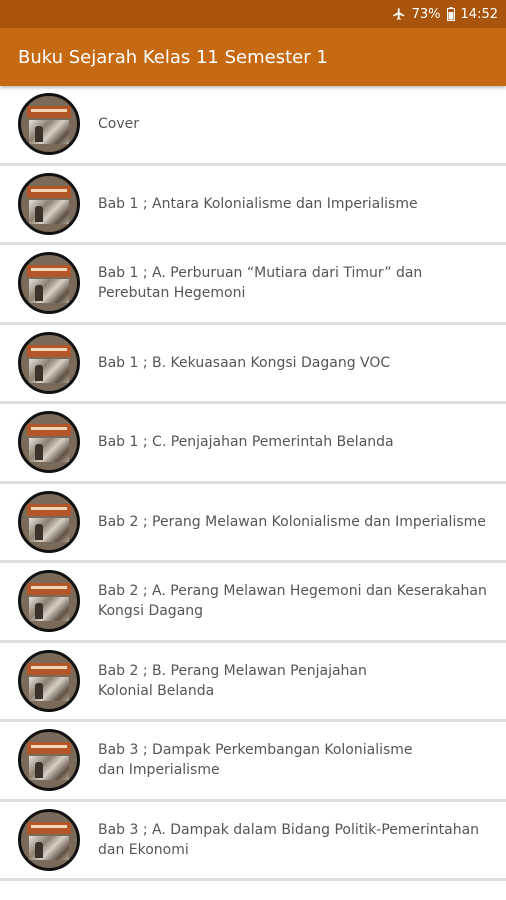 The image size is (506, 900). I want to click on list-item-label: Bab 1 ; C. Penjajahan Pemerintah Belanda, so click(246, 442).